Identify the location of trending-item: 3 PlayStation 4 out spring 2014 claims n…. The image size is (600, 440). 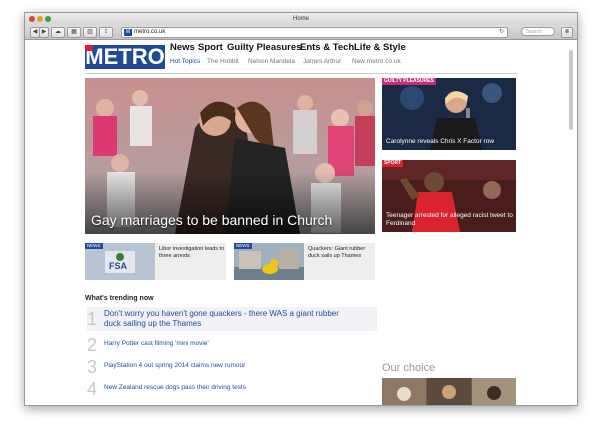
(232, 367).